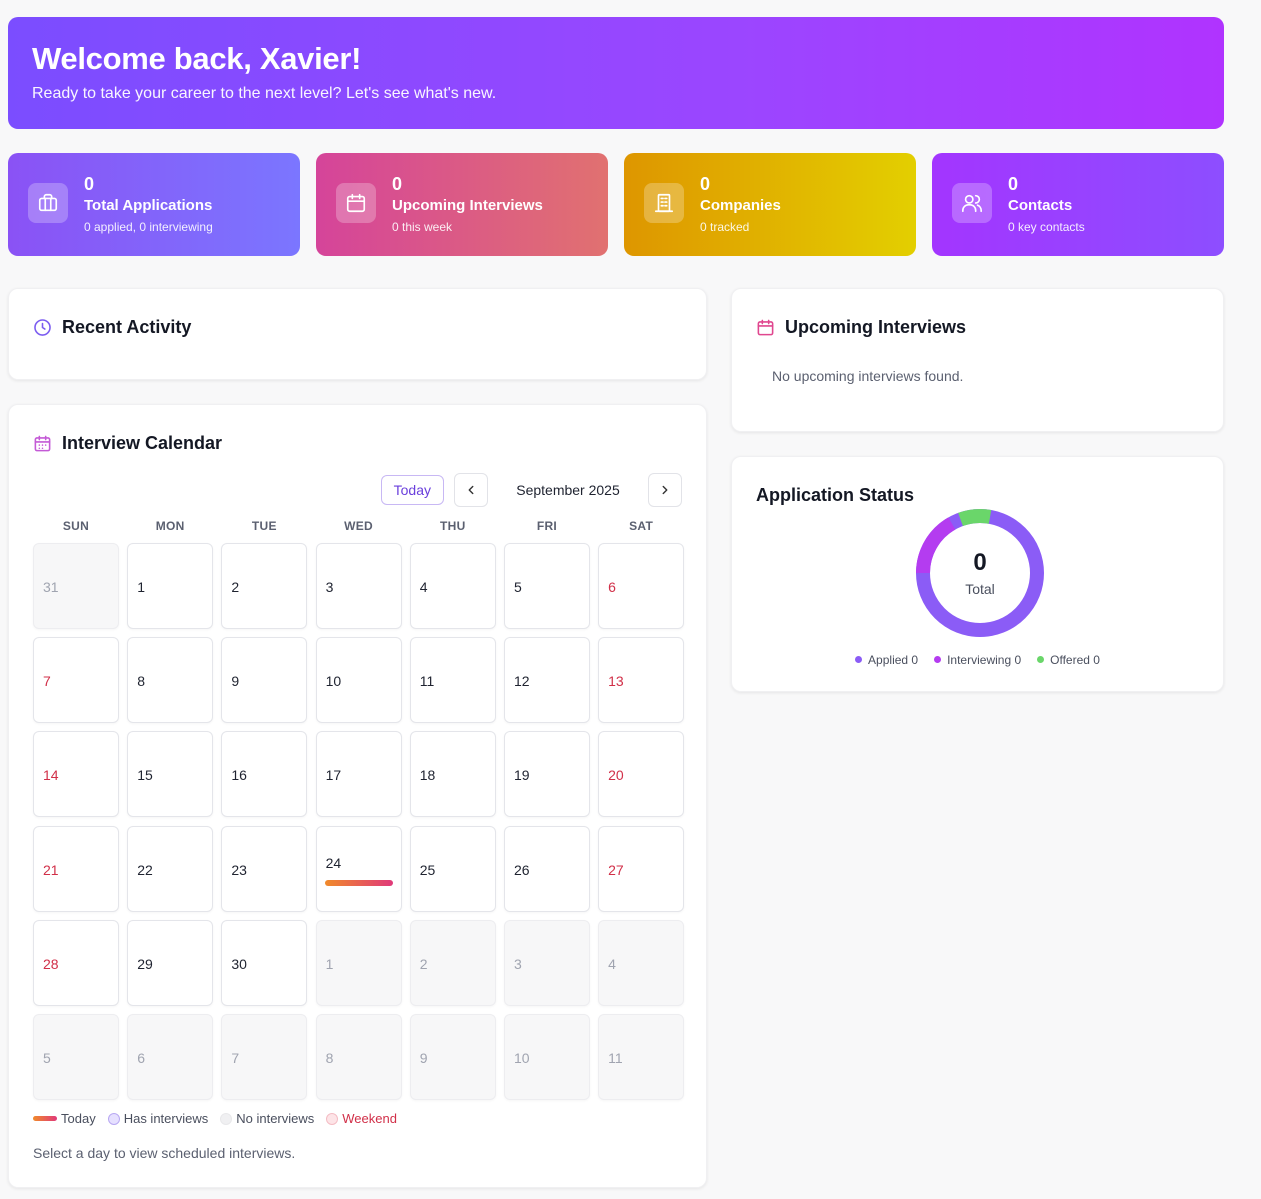 The height and width of the screenshot is (1199, 1261). What do you see at coordinates (358, 882) in the screenshot?
I see `today-indicator-bar` at bounding box center [358, 882].